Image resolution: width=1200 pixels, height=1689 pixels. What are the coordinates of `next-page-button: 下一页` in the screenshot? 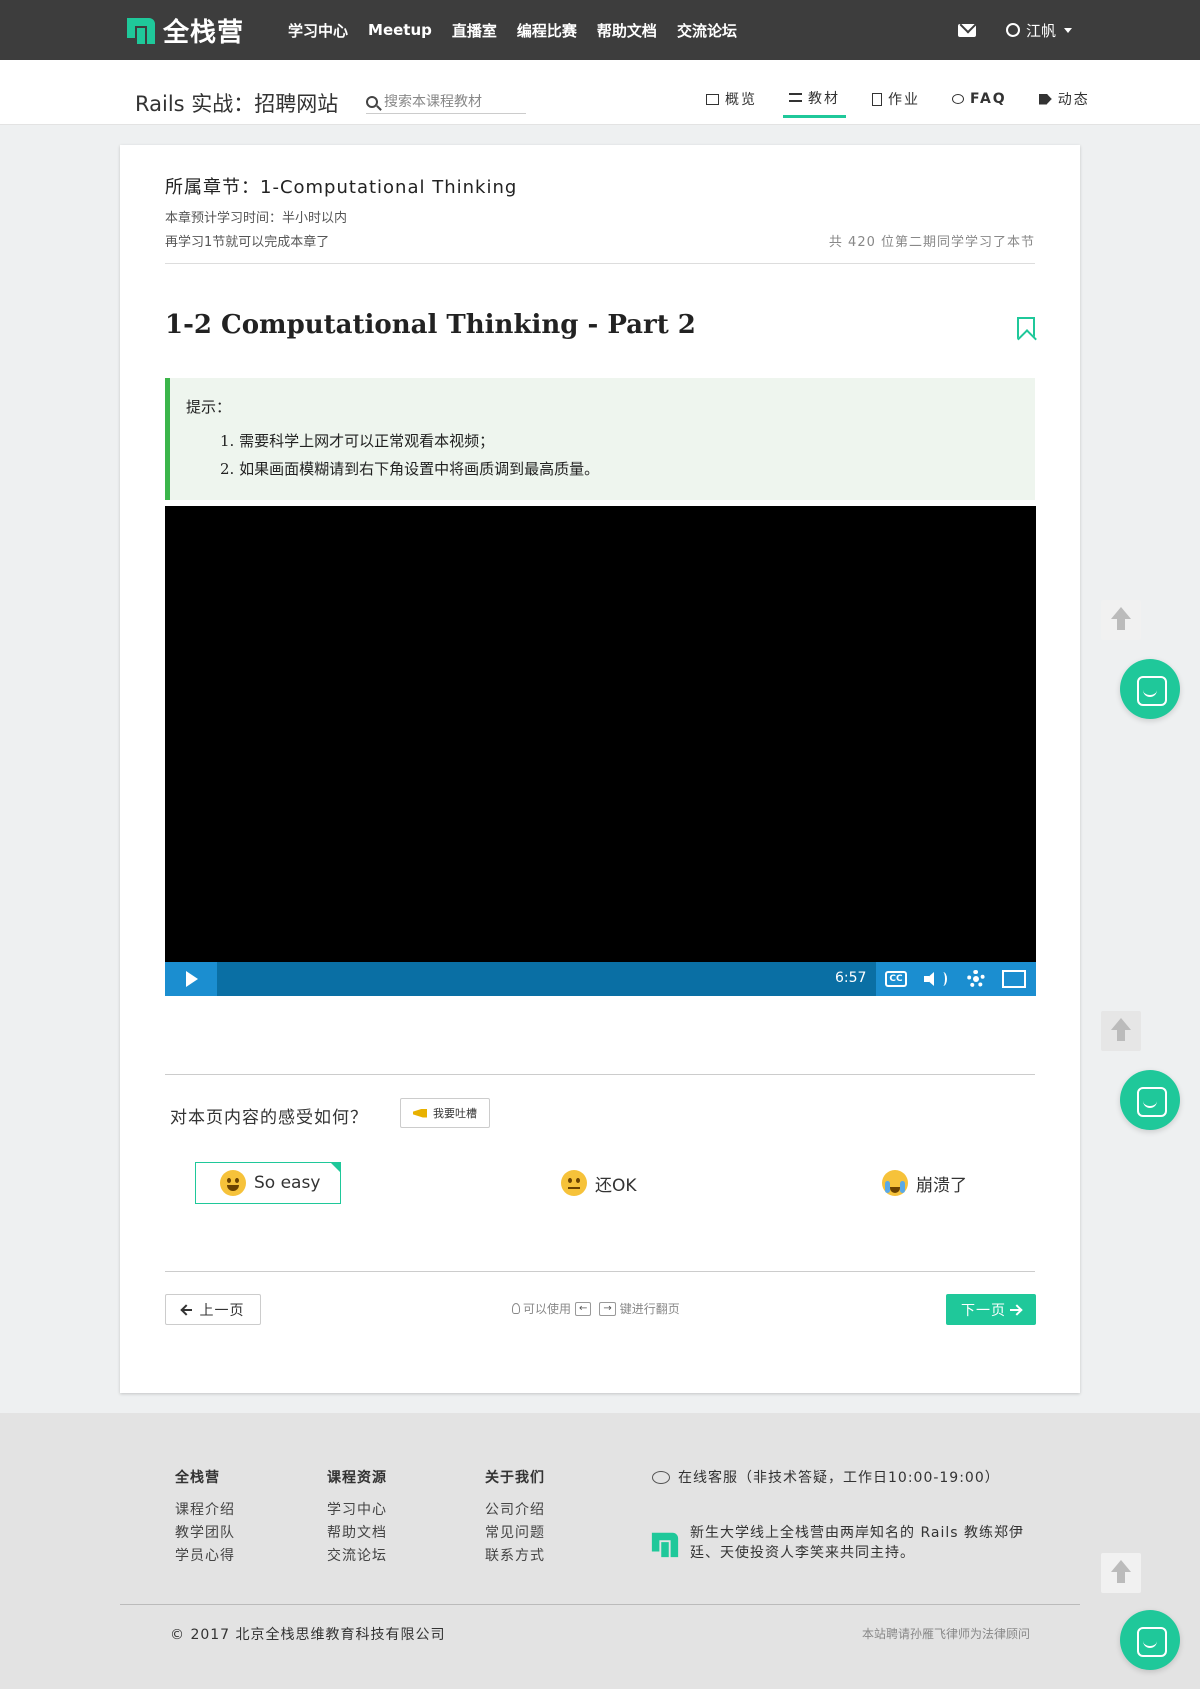 It's located at (991, 1309).